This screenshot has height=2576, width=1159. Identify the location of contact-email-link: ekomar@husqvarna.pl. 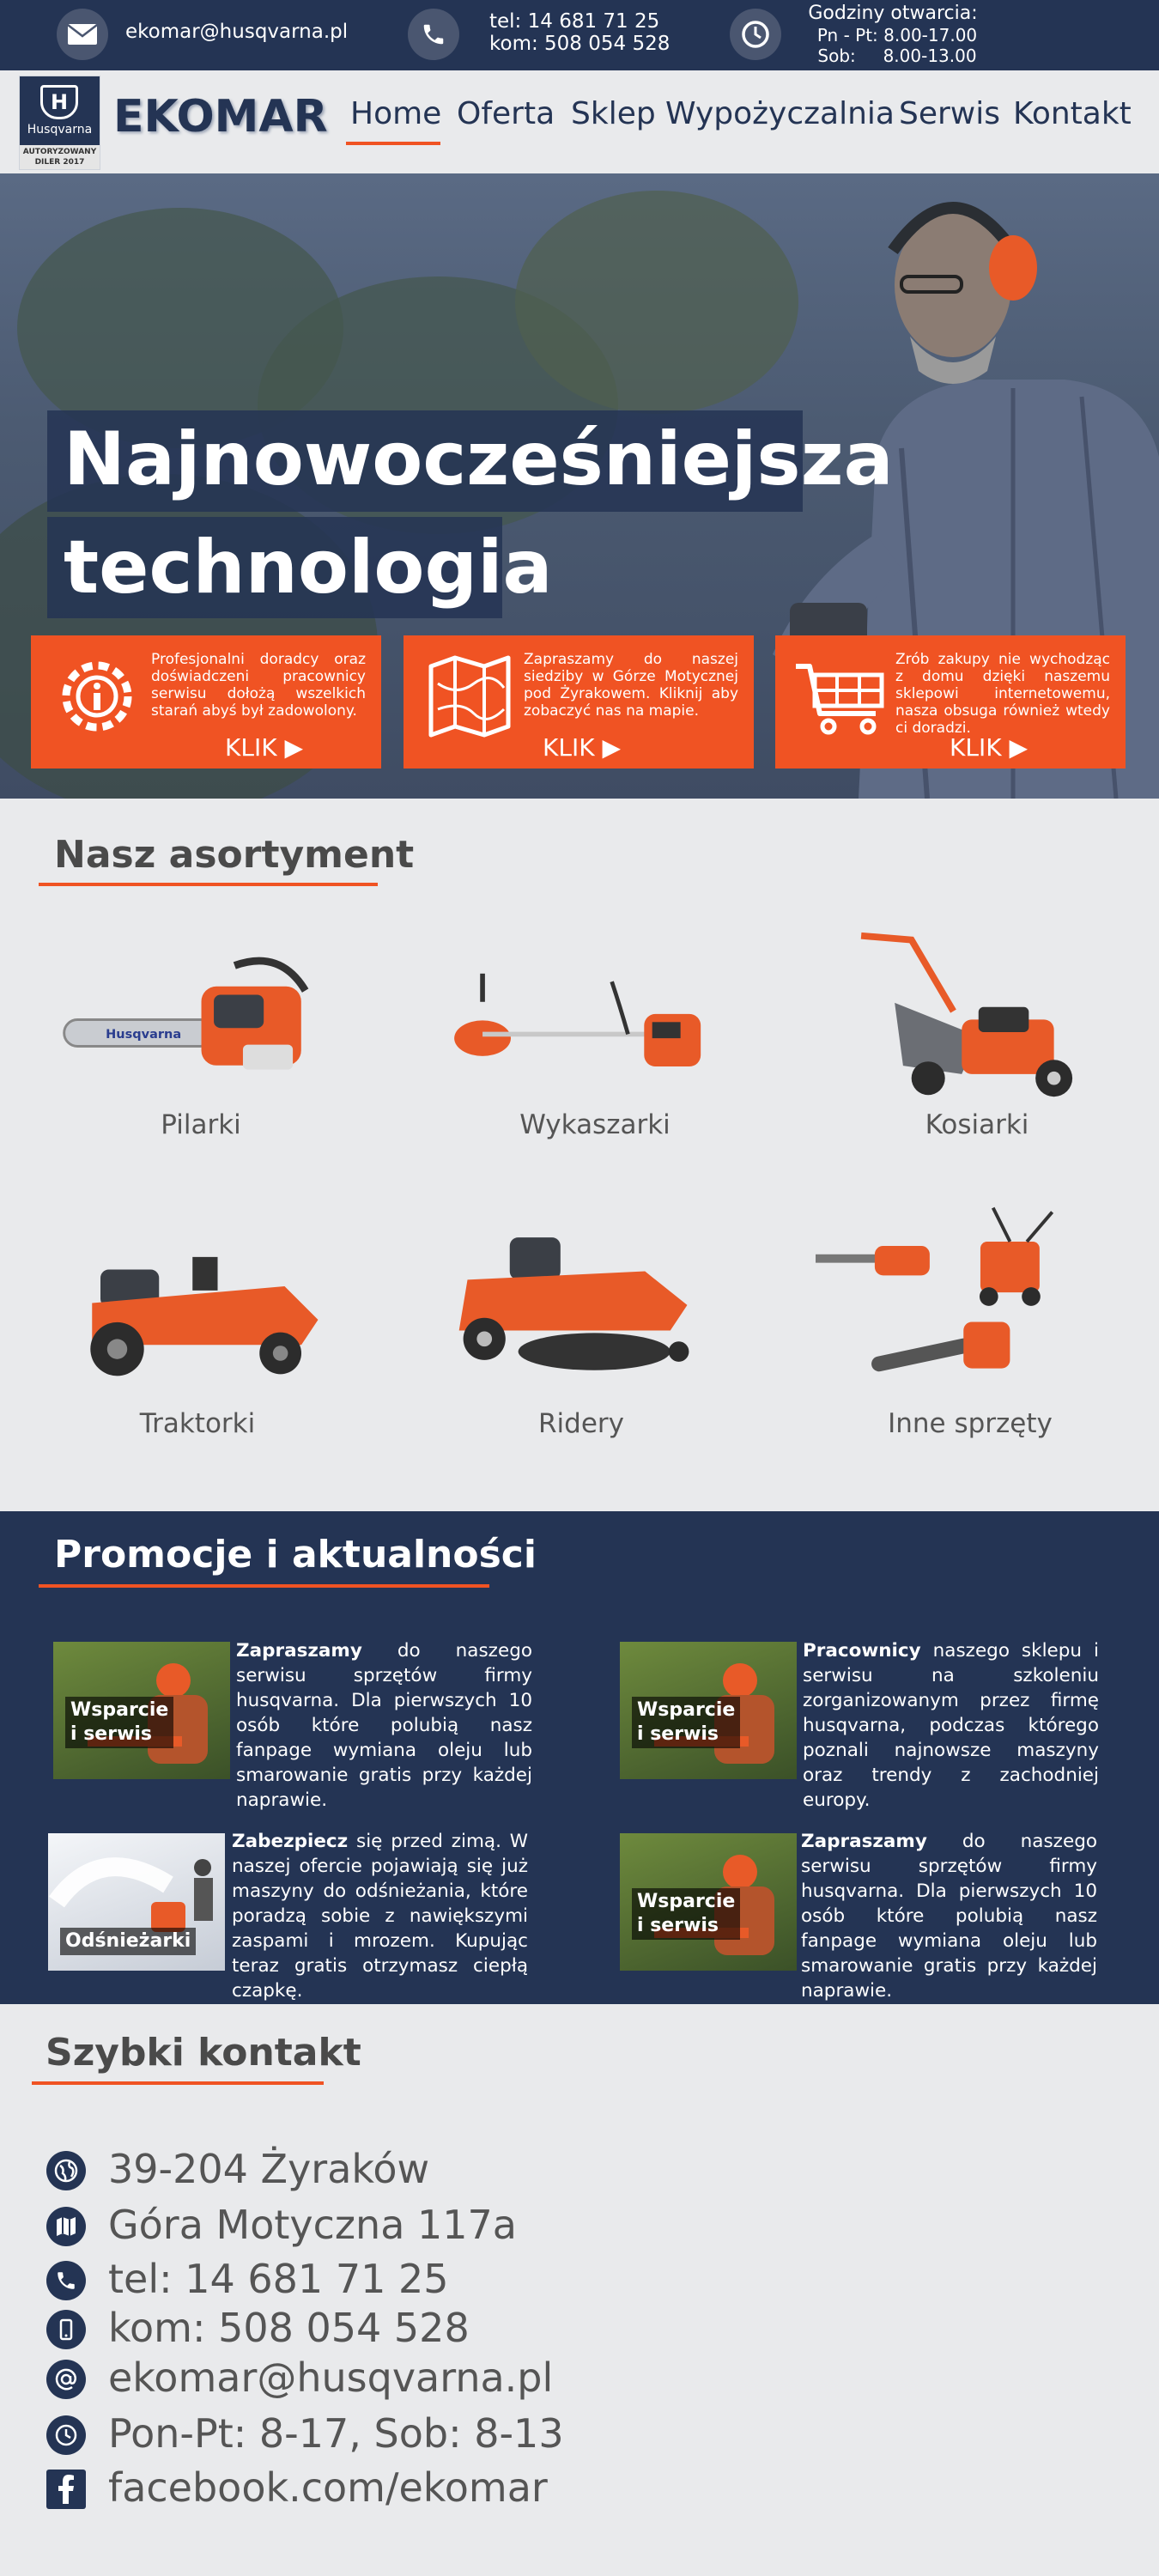
(331, 2377).